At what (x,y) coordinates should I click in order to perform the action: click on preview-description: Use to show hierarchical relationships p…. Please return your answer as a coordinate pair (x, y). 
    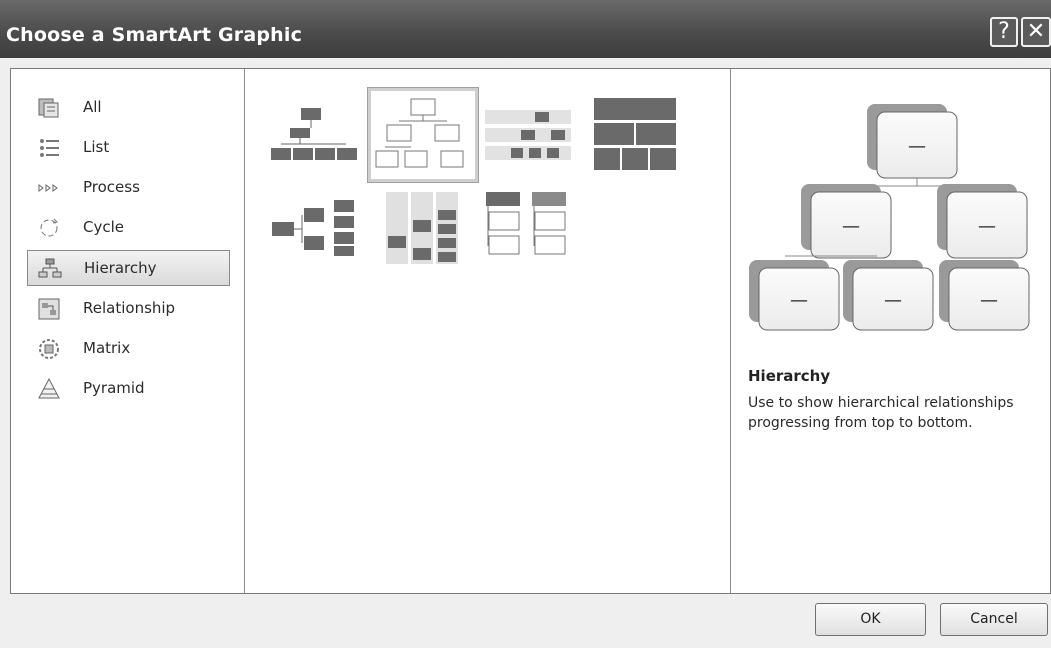
    Looking at the image, I should click on (881, 413).